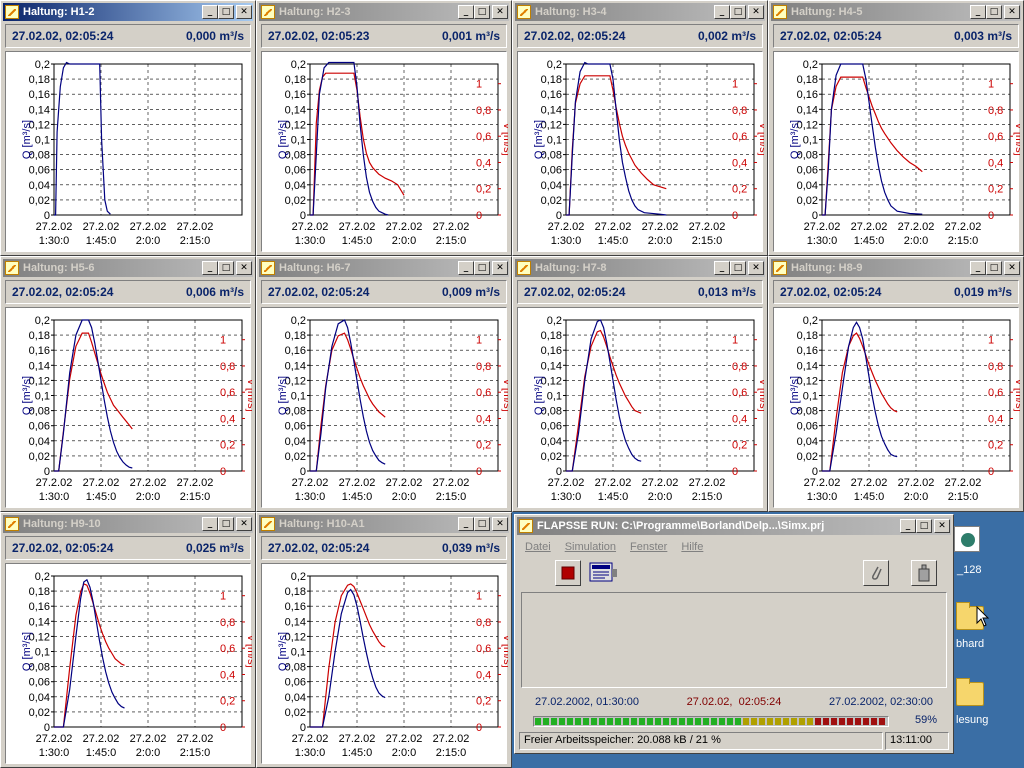  I want to click on monitor-button, so click(604, 573).